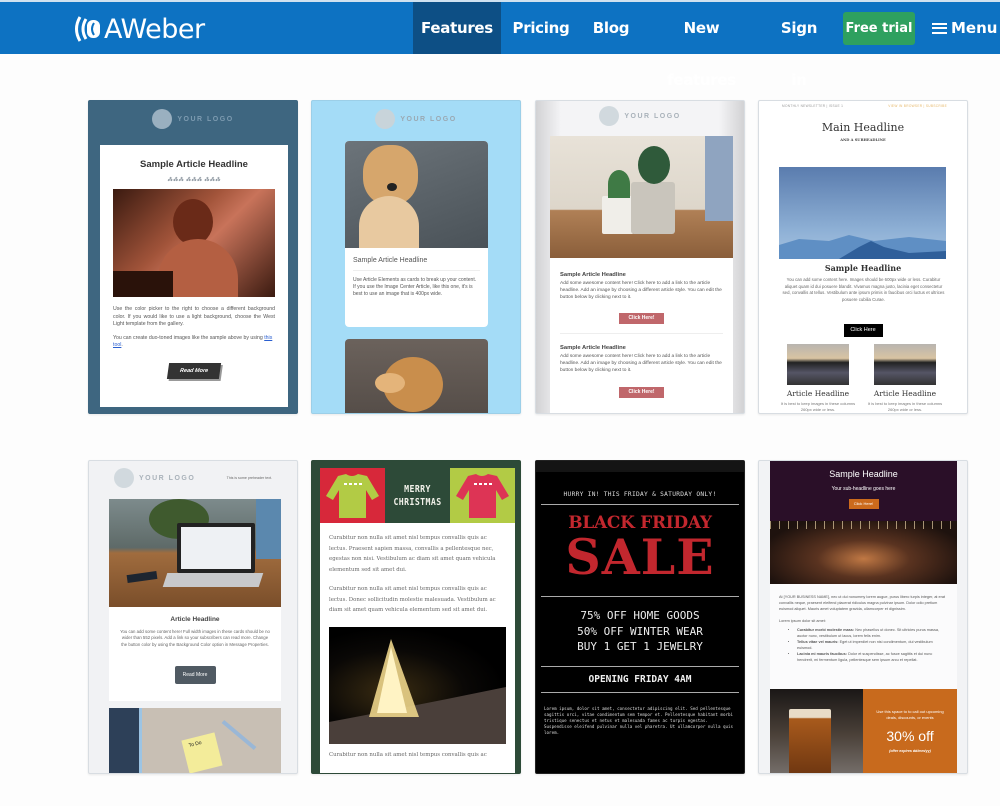  What do you see at coordinates (862, 213) in the screenshot?
I see `mountain-photo` at bounding box center [862, 213].